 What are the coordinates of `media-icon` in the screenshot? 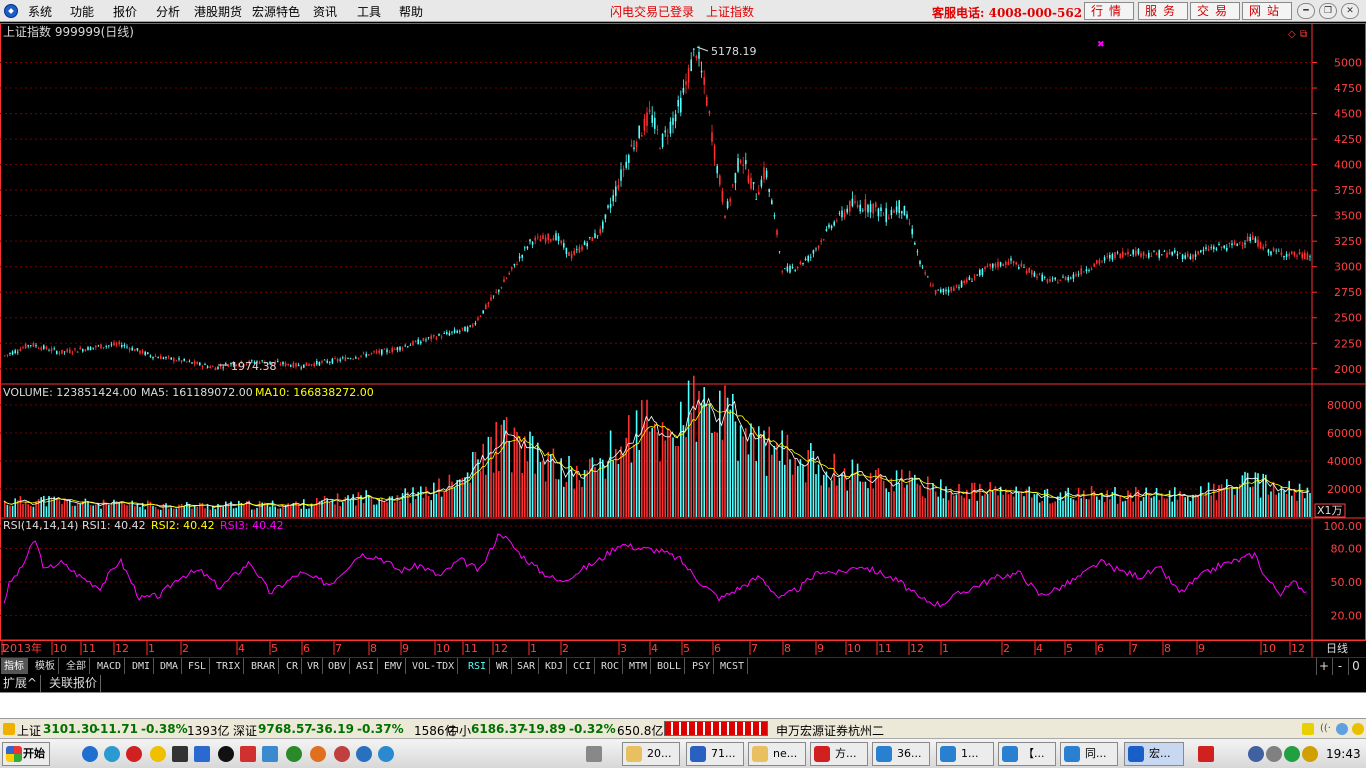 It's located at (180, 754).